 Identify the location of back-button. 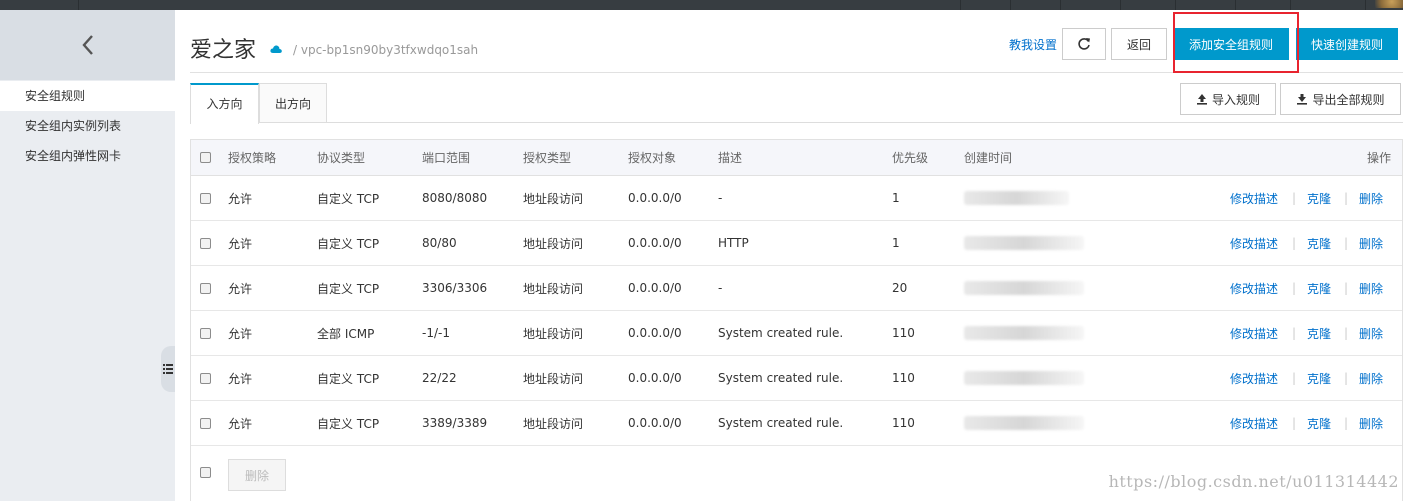
(87, 45).